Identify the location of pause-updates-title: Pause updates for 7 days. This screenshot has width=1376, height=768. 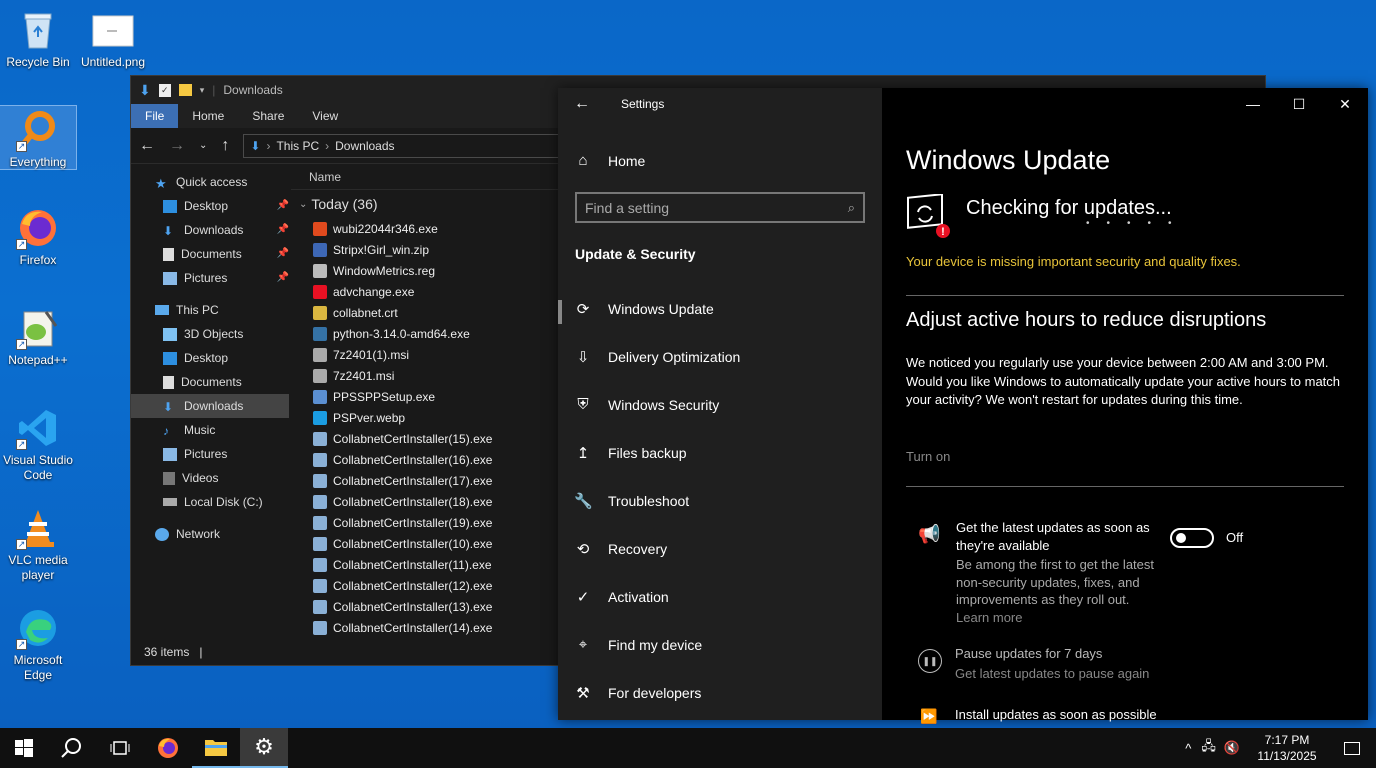
(1028, 653).